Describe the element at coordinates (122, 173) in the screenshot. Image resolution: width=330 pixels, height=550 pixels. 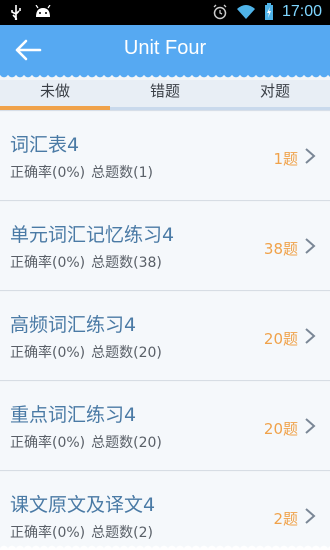
I see `item-total: 总题数(1)` at that location.